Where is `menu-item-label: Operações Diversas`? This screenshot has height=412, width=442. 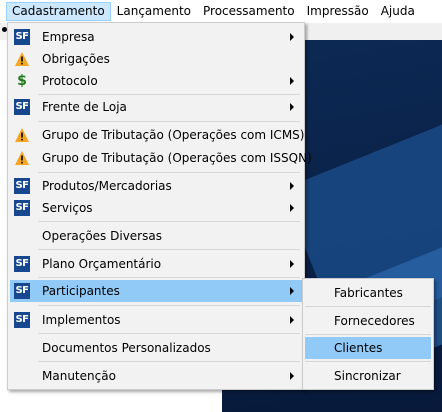 menu-item-label: Operações Diversas is located at coordinates (102, 236).